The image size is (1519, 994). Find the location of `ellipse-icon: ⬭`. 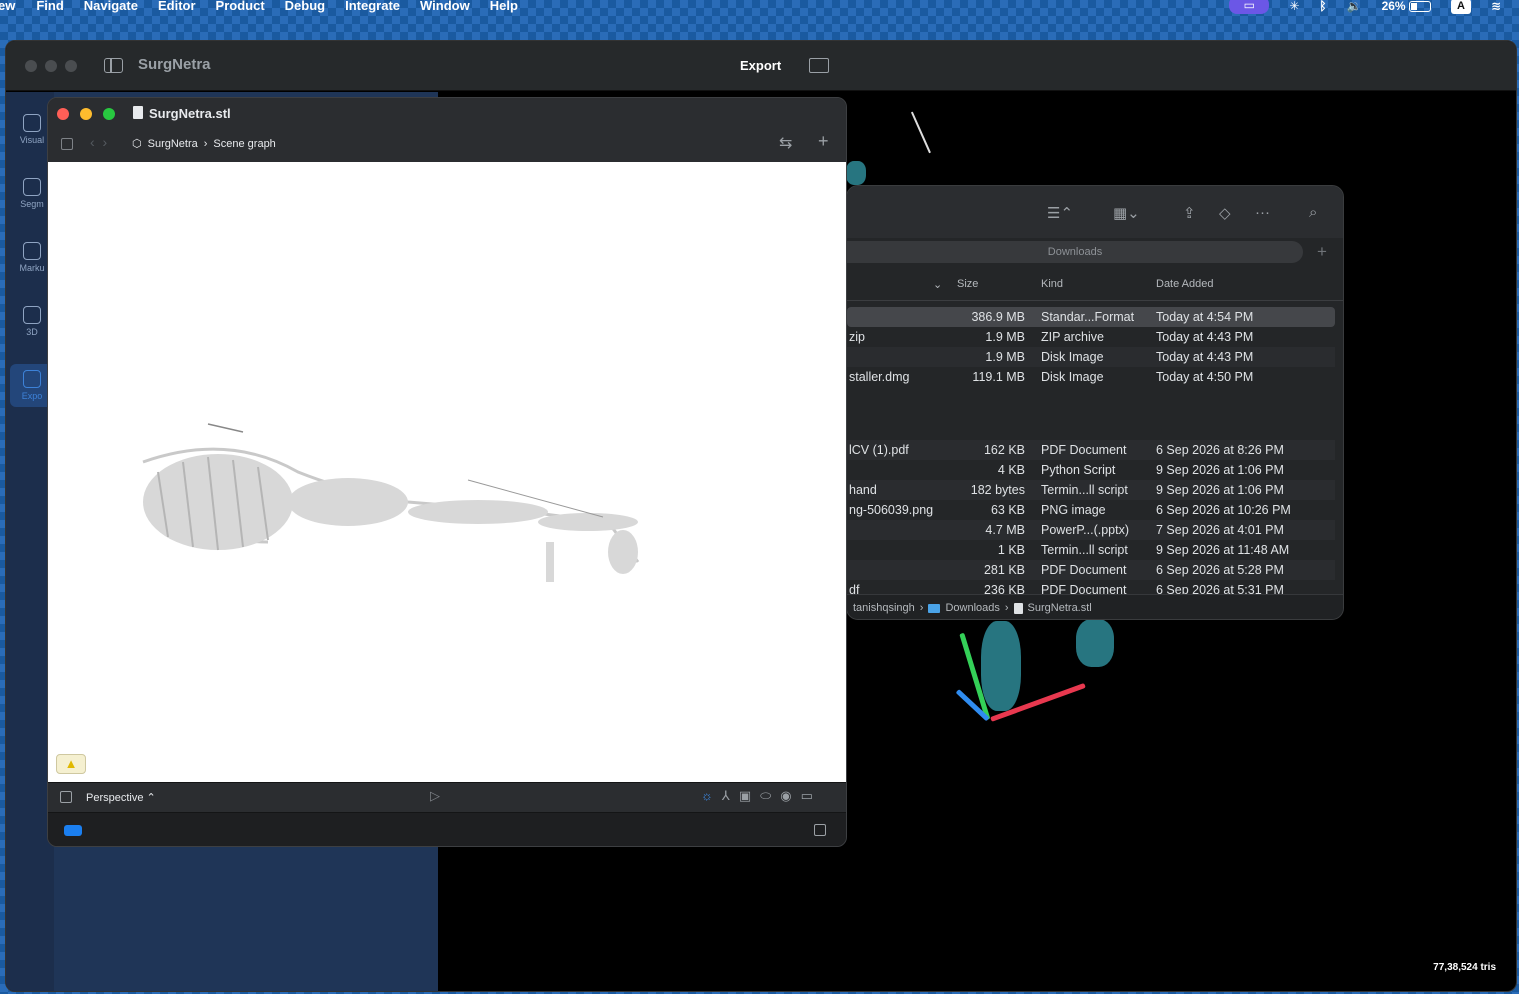

ellipse-icon: ⬭ is located at coordinates (765, 796).